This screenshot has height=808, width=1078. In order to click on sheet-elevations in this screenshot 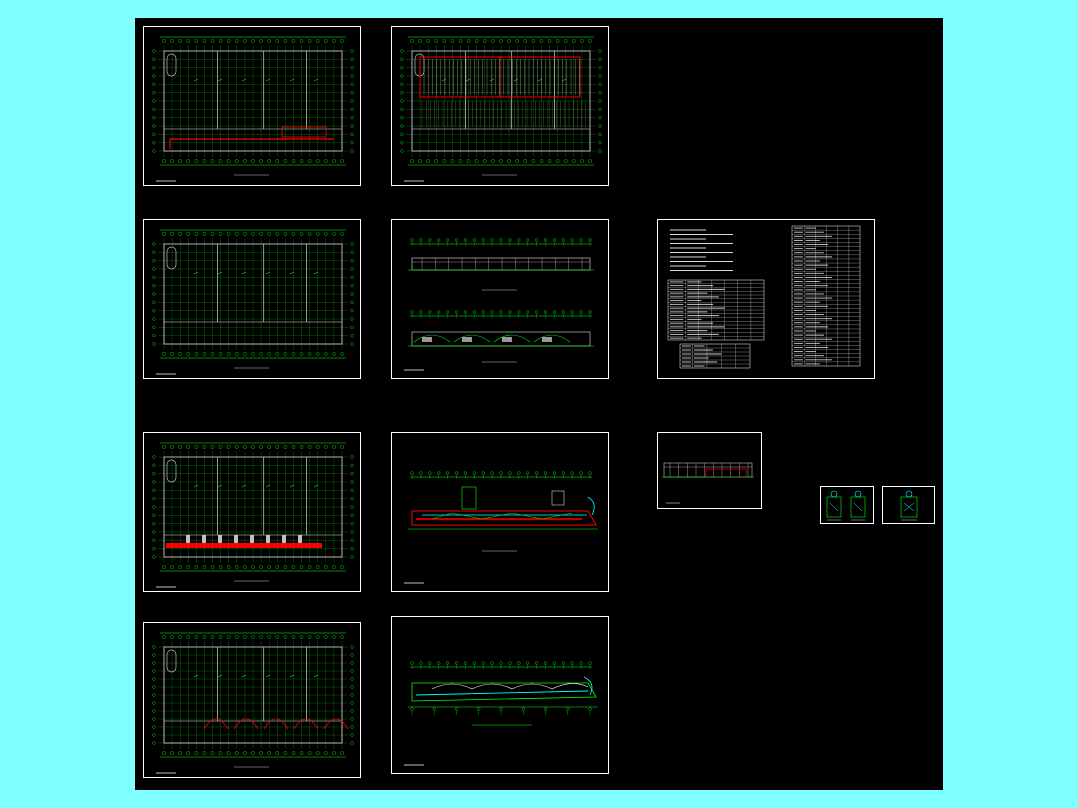, I will do `click(500, 299)`.